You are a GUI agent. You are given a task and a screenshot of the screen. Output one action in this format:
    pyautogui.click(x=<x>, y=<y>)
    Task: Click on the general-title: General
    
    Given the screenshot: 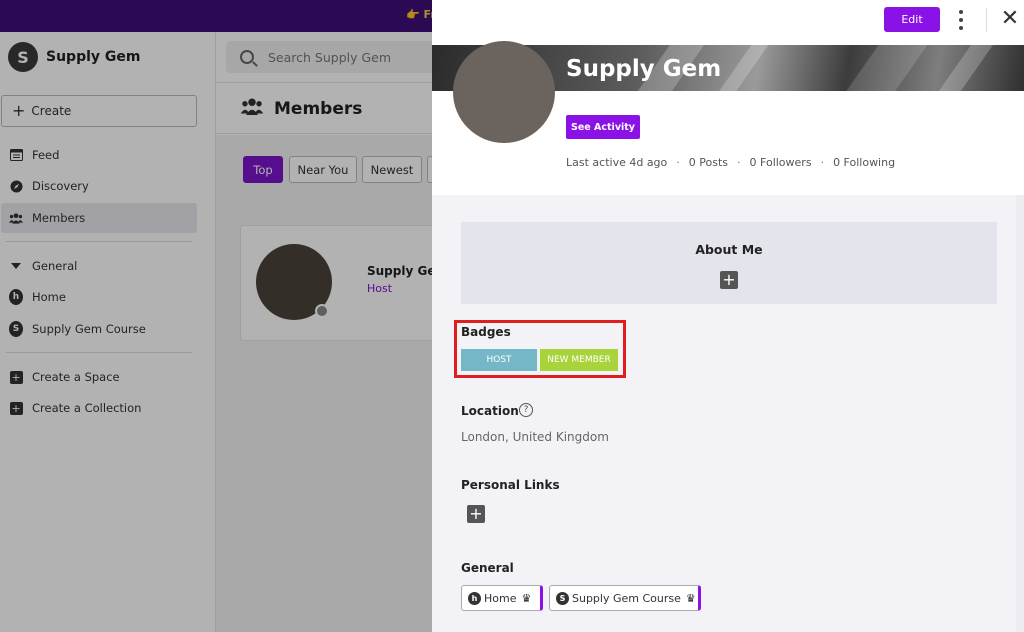 What is the action you would take?
    pyautogui.click(x=487, y=568)
    